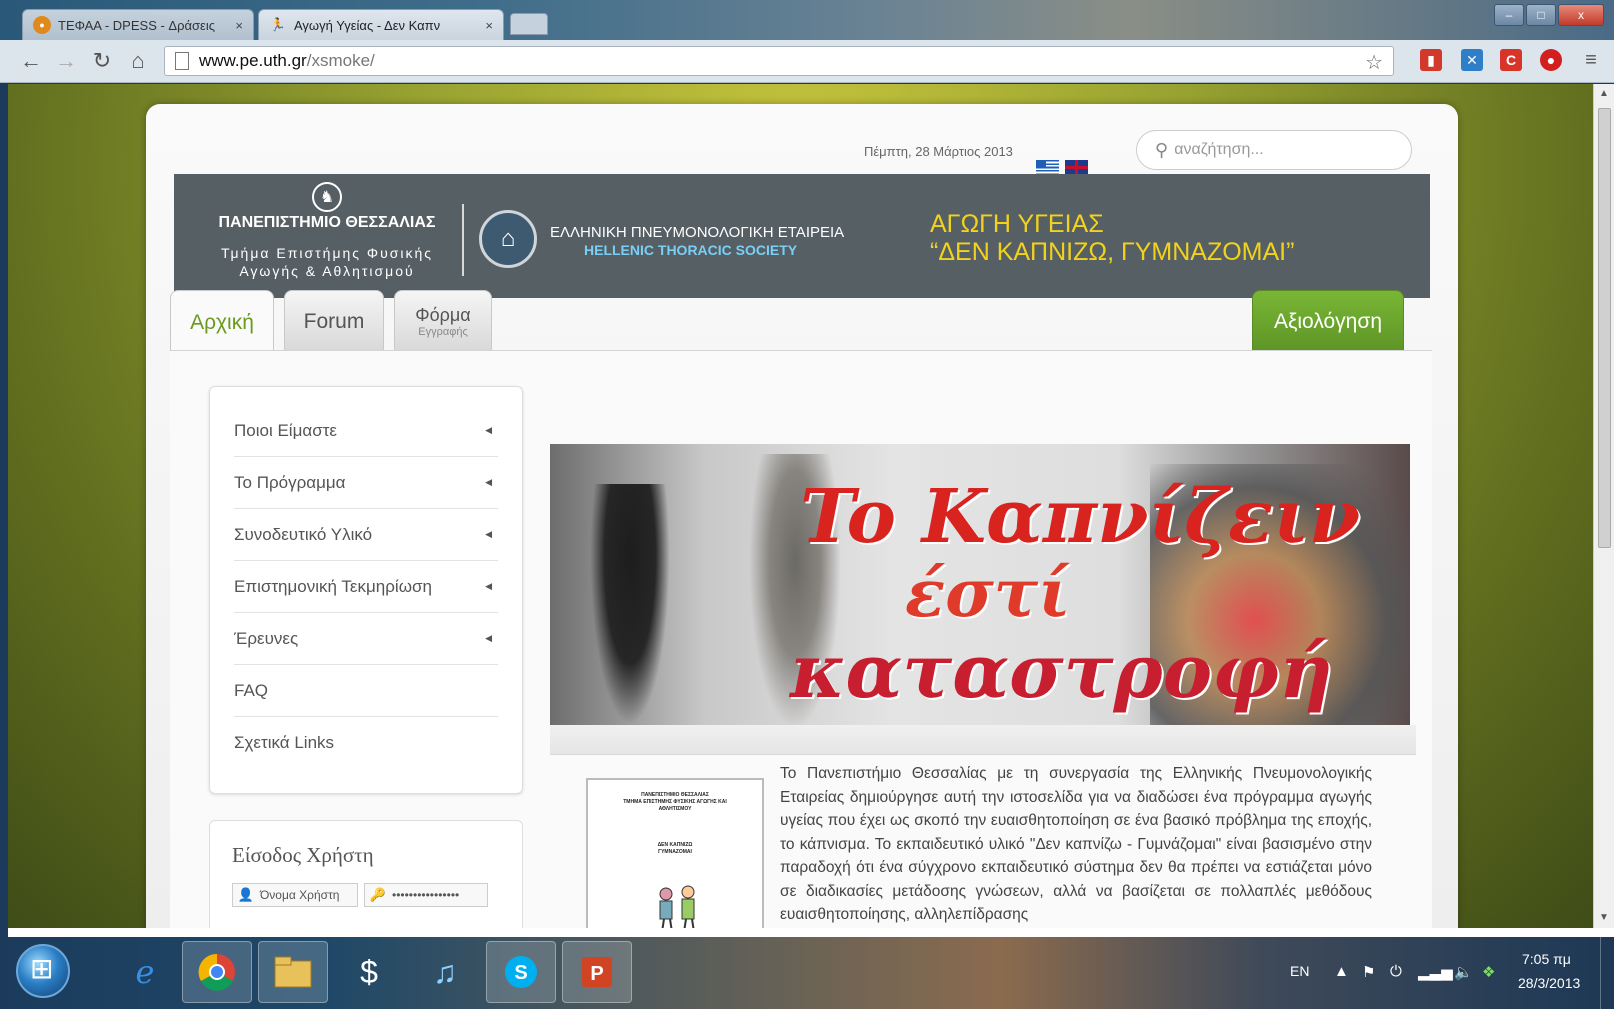 The width and height of the screenshot is (1614, 1009). Describe the element at coordinates (677, 906) in the screenshot. I see `booklet-cartoon-icon` at that location.